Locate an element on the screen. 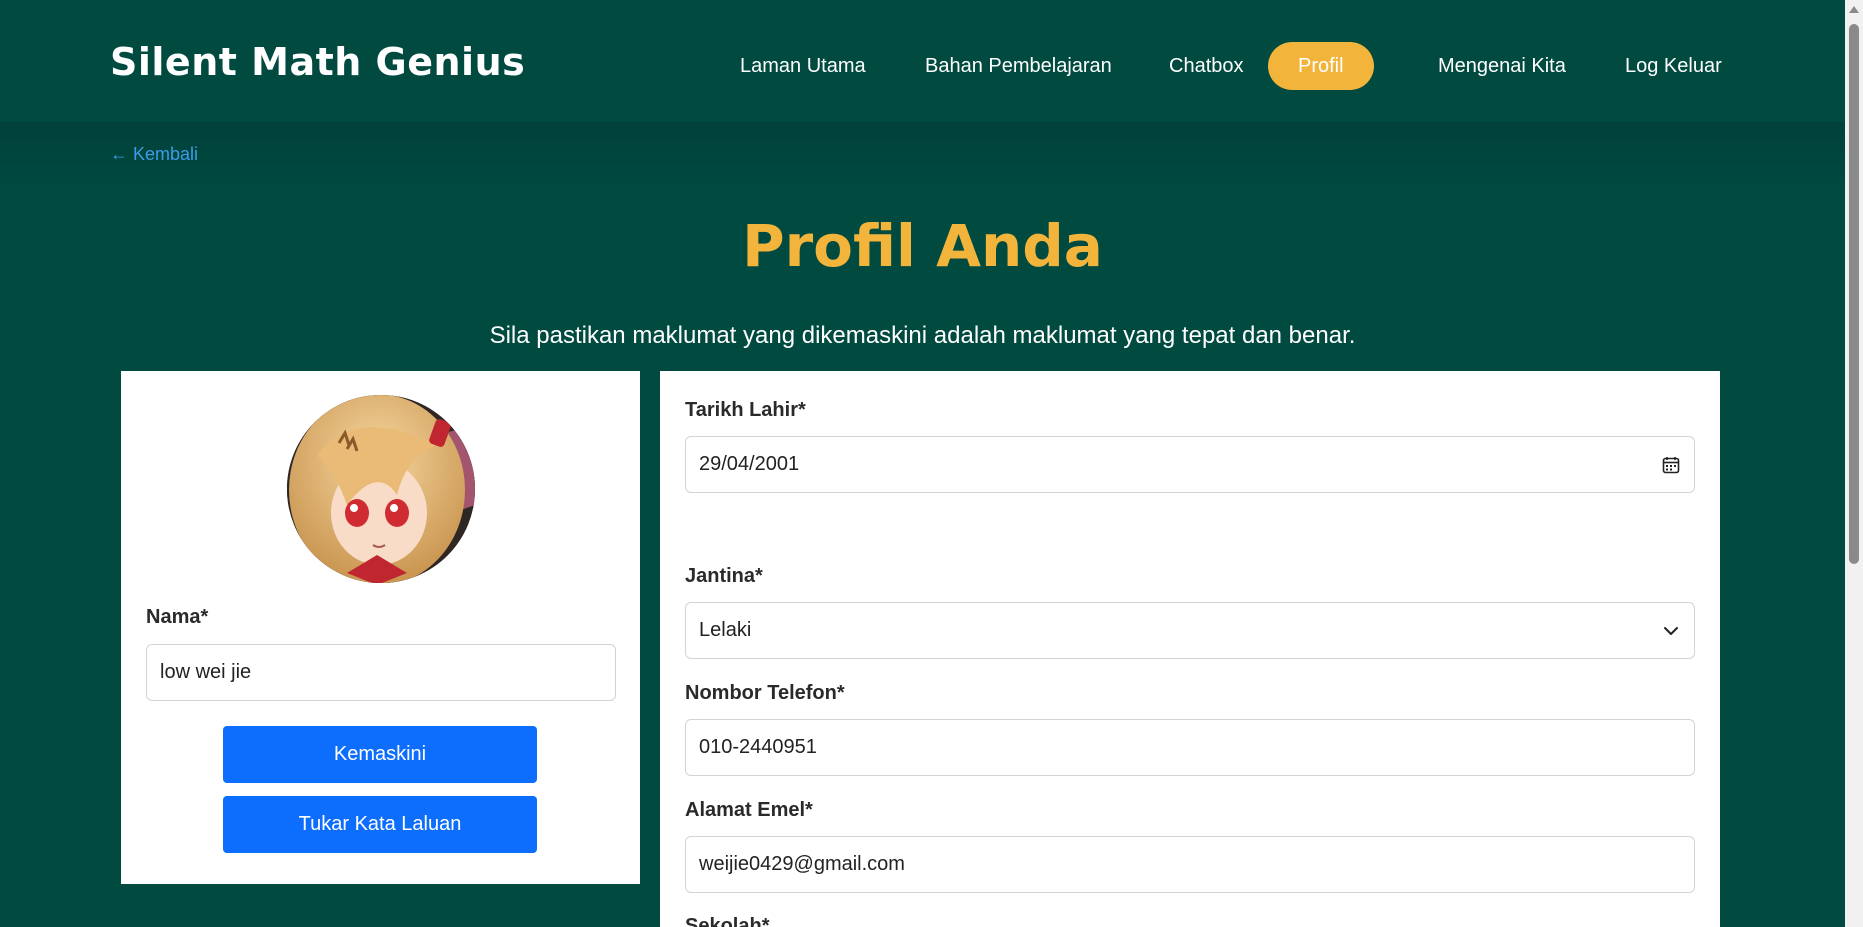  update-button: Kemaskini is located at coordinates (380, 754).